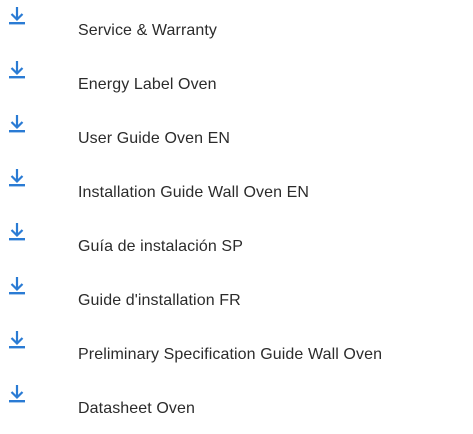 The height and width of the screenshot is (434, 473). What do you see at coordinates (236, 135) in the screenshot?
I see `download-link-user-guide-oven-en: User Guide Oven EN` at bounding box center [236, 135].